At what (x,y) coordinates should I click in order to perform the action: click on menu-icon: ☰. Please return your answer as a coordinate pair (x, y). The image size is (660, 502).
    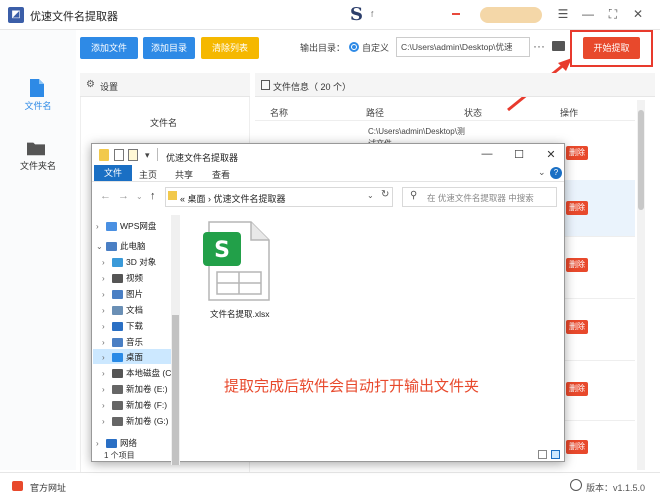
    Looking at the image, I should click on (563, 14).